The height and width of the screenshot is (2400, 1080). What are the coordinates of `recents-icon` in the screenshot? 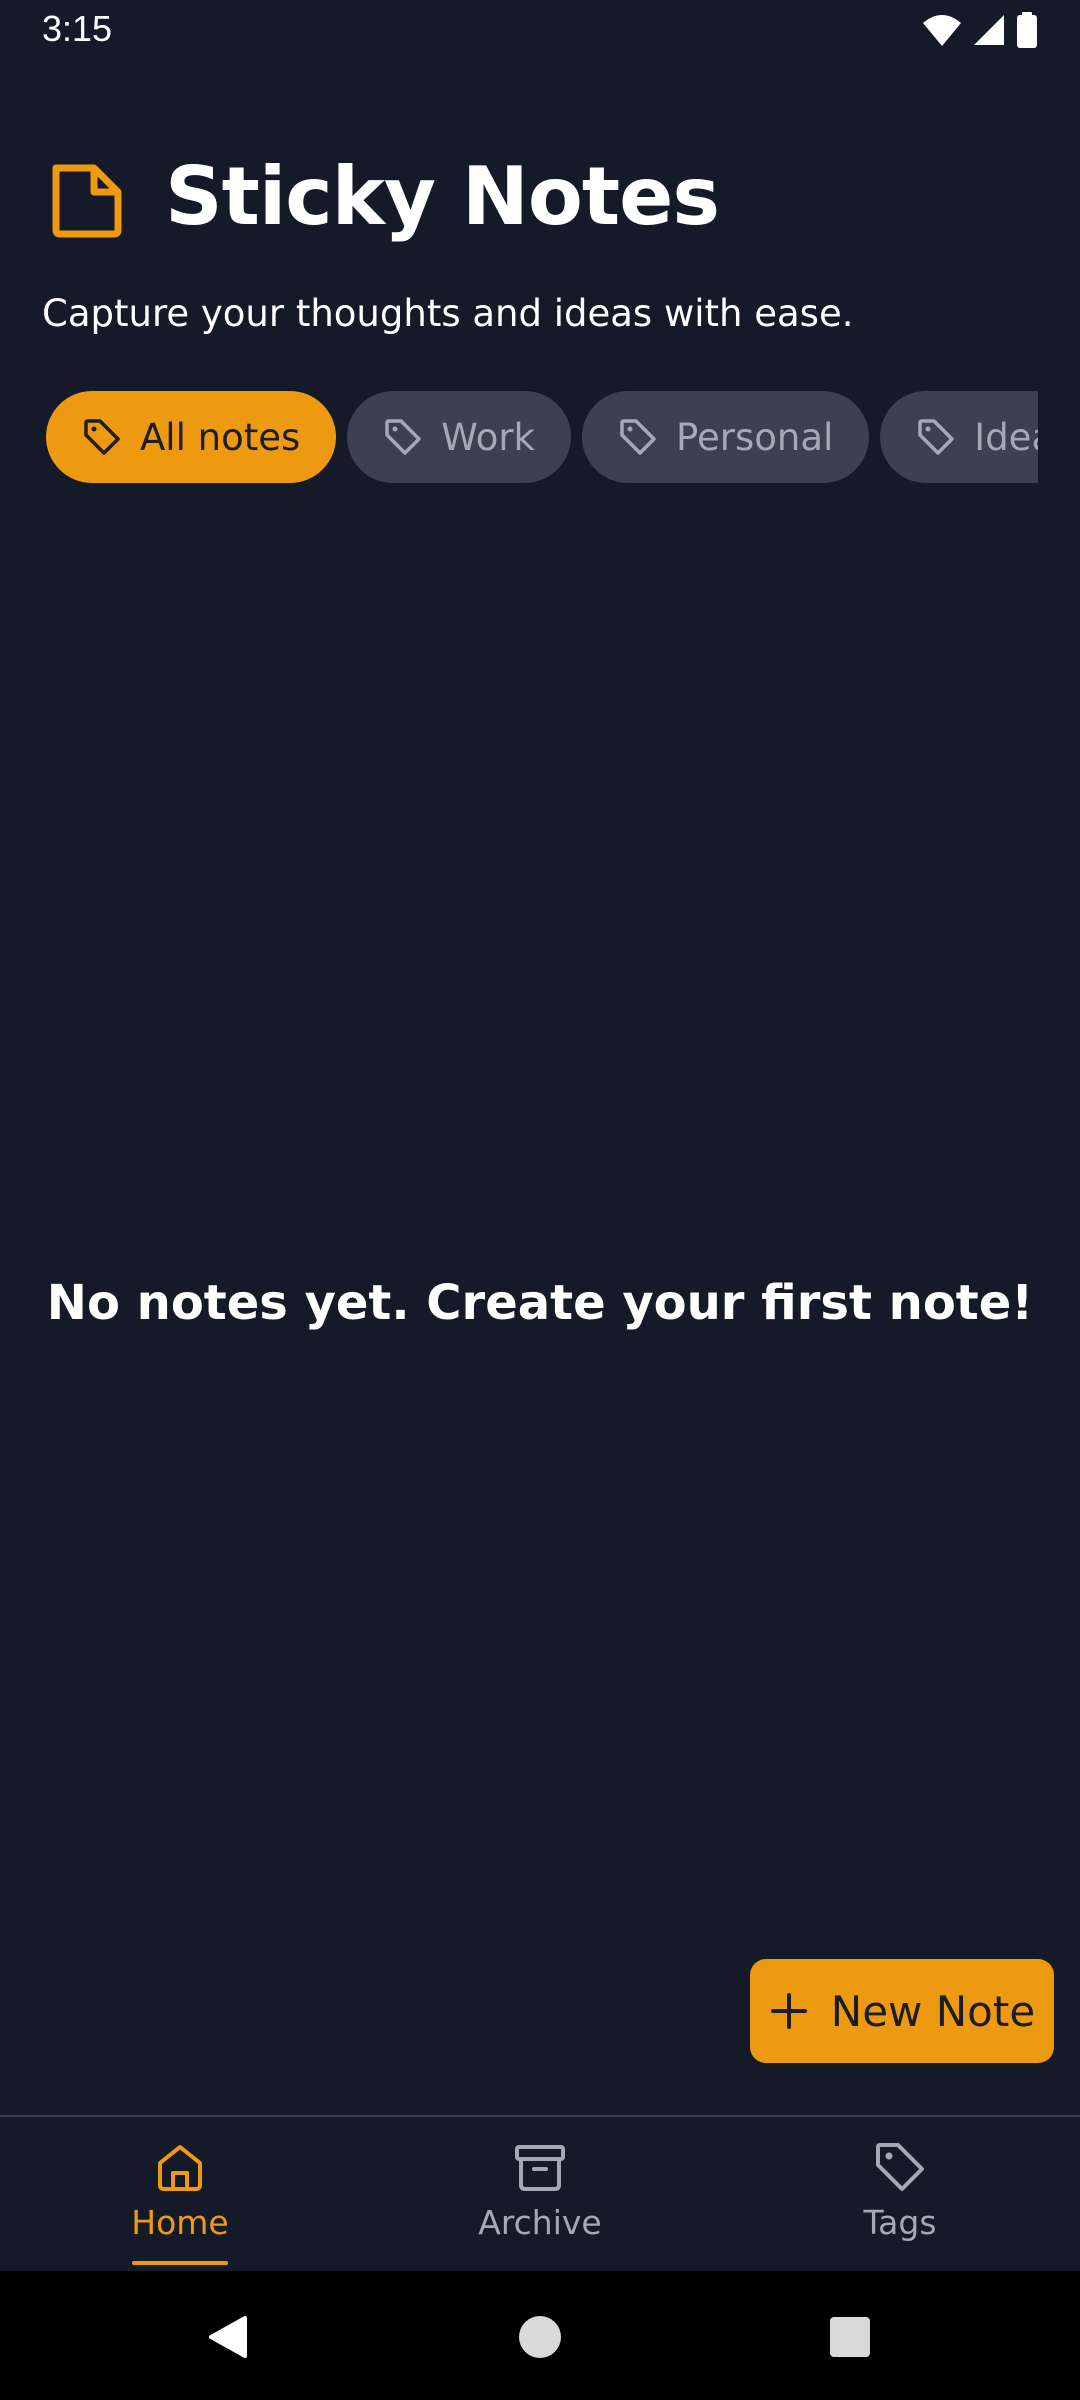 It's located at (850, 2337).